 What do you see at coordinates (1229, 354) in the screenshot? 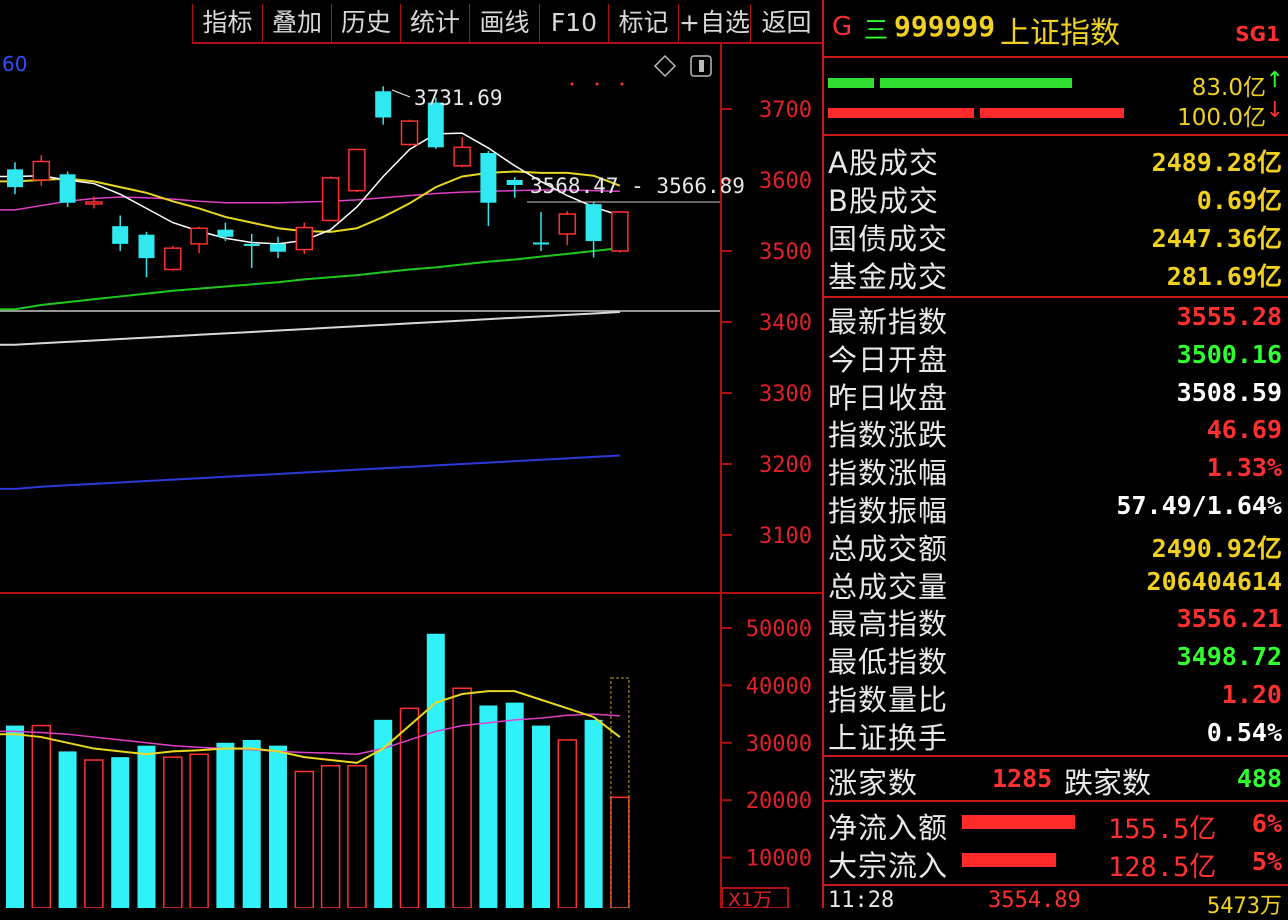
I see `quote-value: 3500.16` at bounding box center [1229, 354].